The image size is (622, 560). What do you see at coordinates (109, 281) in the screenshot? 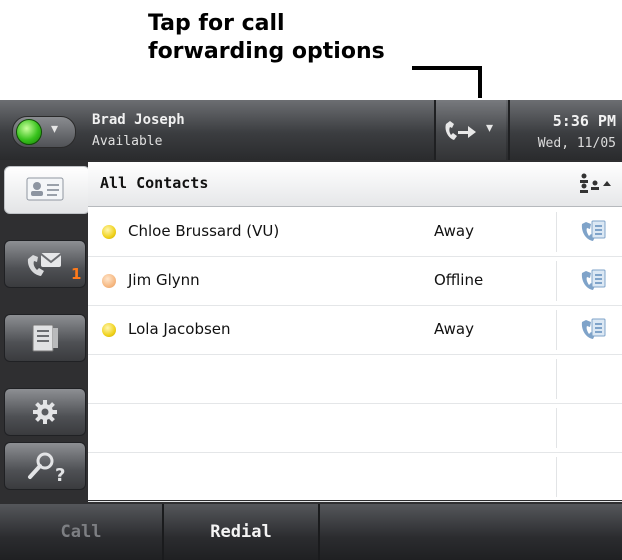
I see `presence-offline-icon` at bounding box center [109, 281].